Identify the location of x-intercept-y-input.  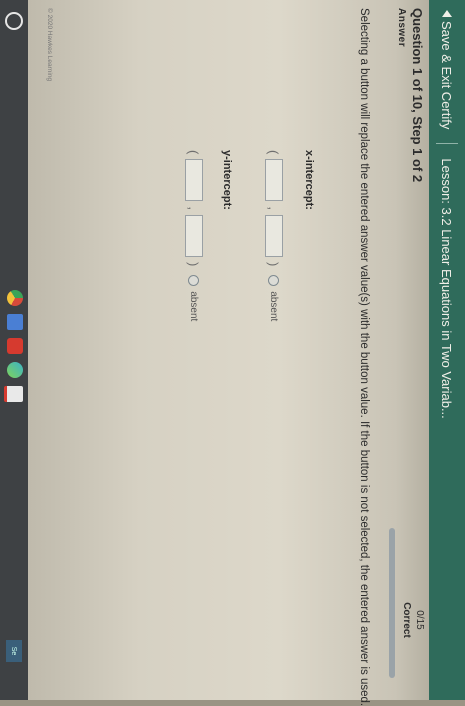
(274, 235).